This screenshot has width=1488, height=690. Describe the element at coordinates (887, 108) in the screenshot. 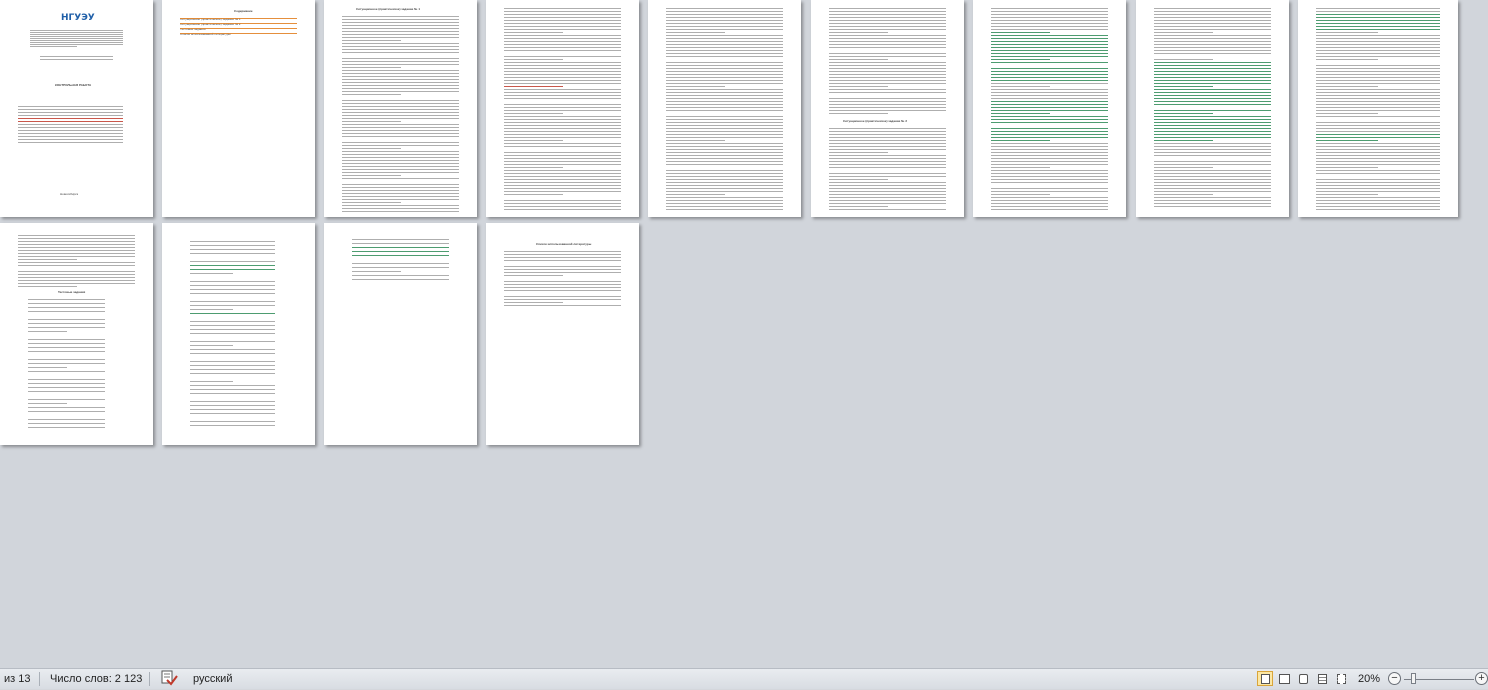

I see `page-6: Ситуационное (практическое) задание № 2` at that location.